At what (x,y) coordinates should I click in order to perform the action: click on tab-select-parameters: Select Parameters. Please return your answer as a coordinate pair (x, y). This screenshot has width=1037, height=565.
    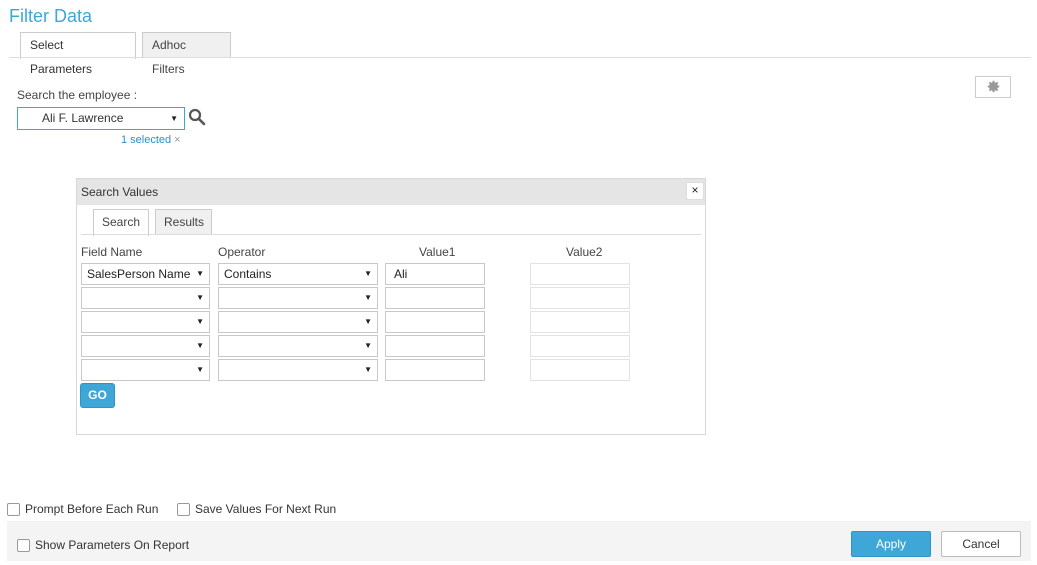
    Looking at the image, I should click on (78, 54).